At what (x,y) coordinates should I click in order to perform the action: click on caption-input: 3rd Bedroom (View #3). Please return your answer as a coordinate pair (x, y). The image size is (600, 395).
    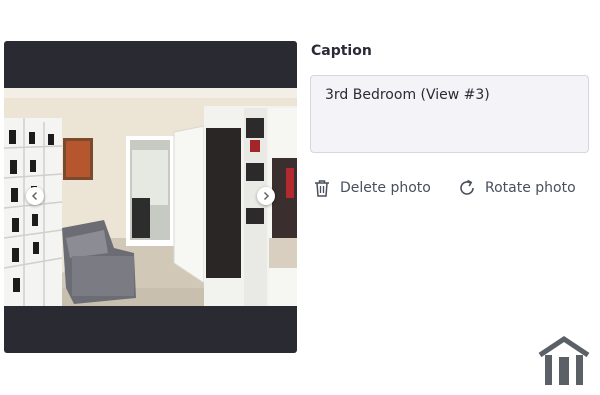
    Looking at the image, I should click on (449, 114).